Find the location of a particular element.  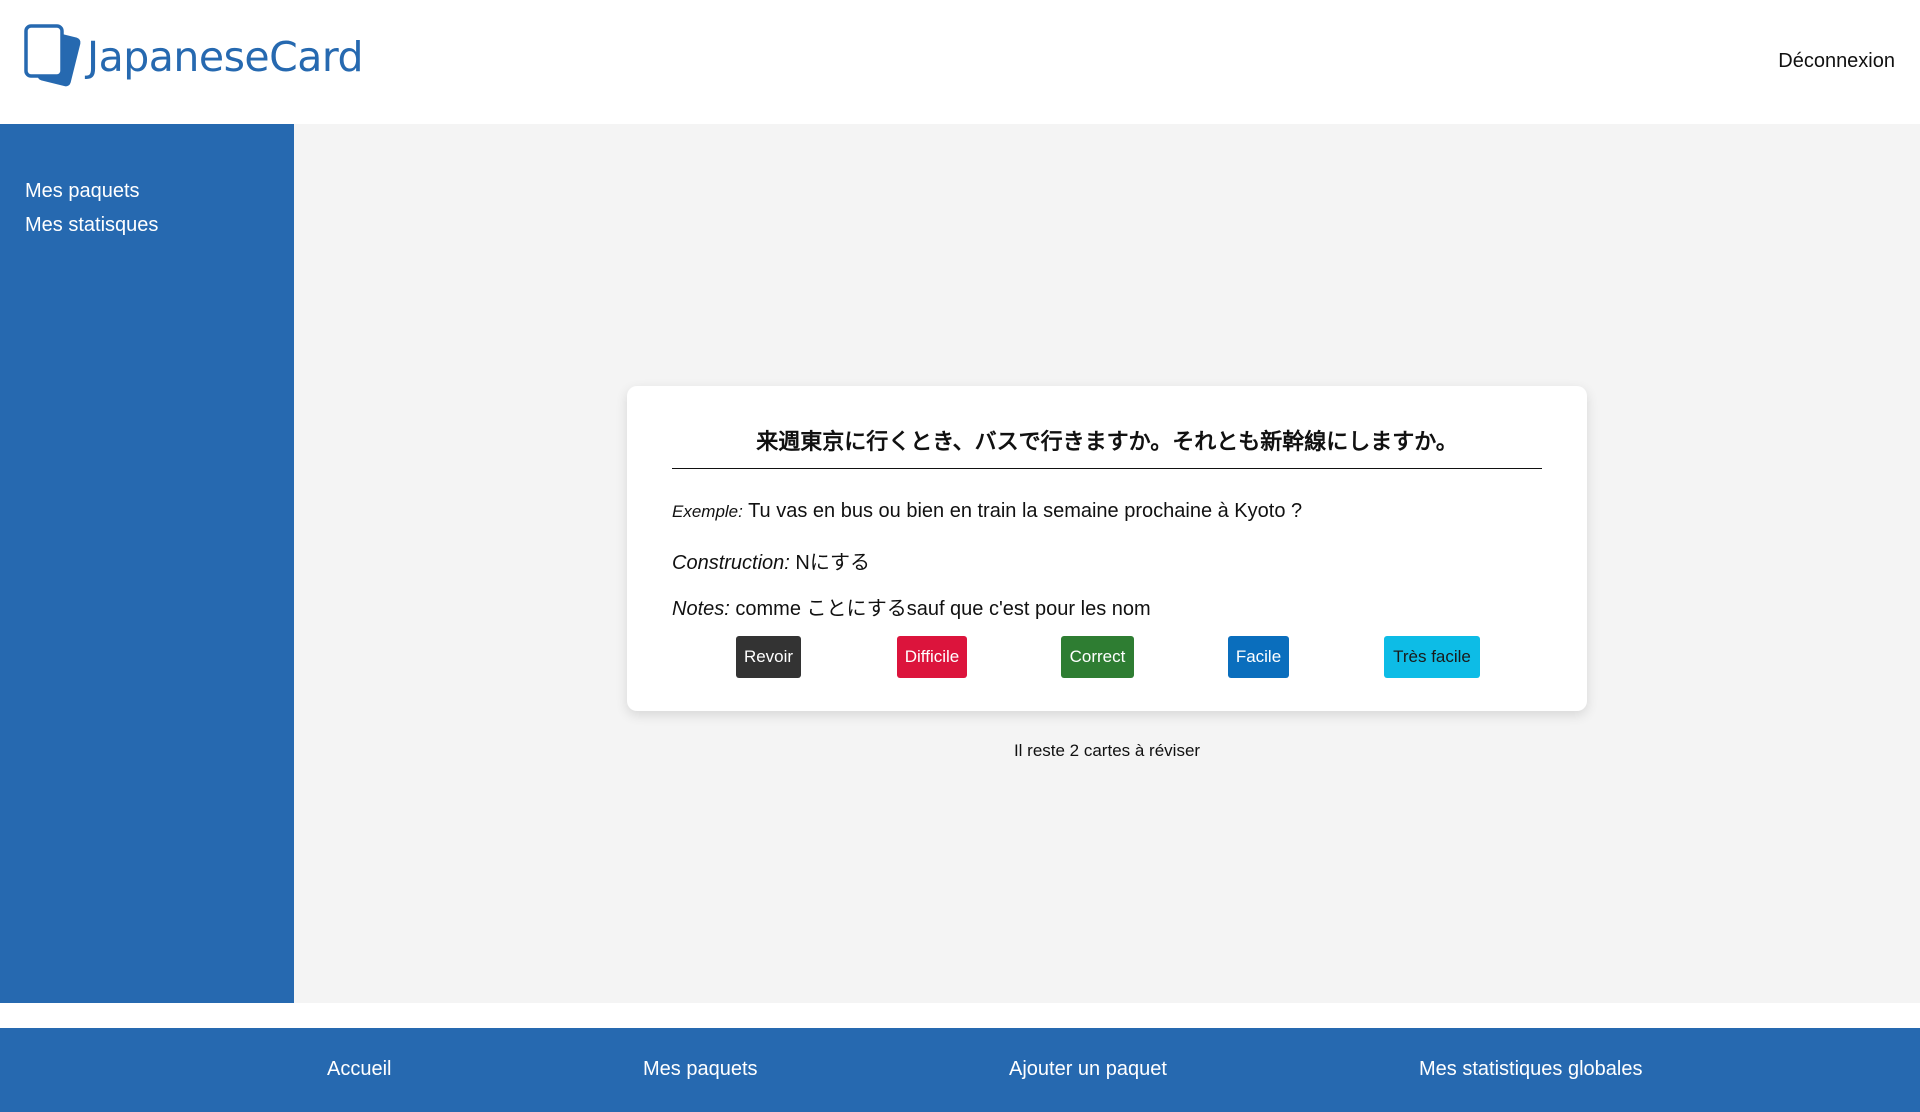

example-label: Exemple: is located at coordinates (707, 511).